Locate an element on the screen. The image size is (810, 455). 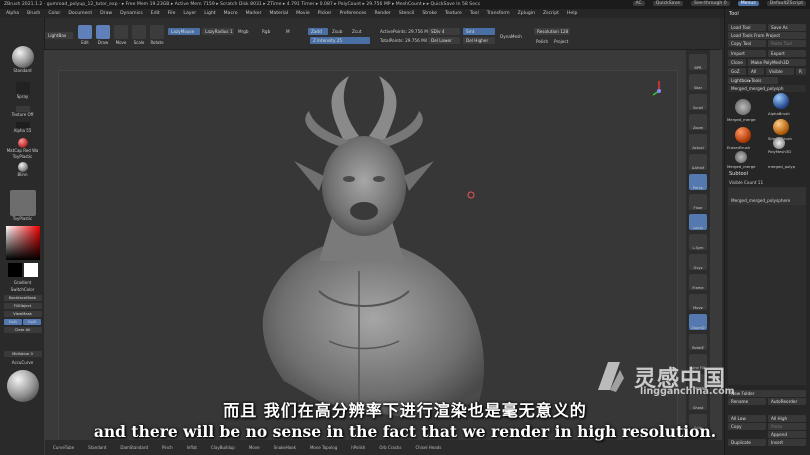
menu-item: Color is located at coordinates (54, 13).